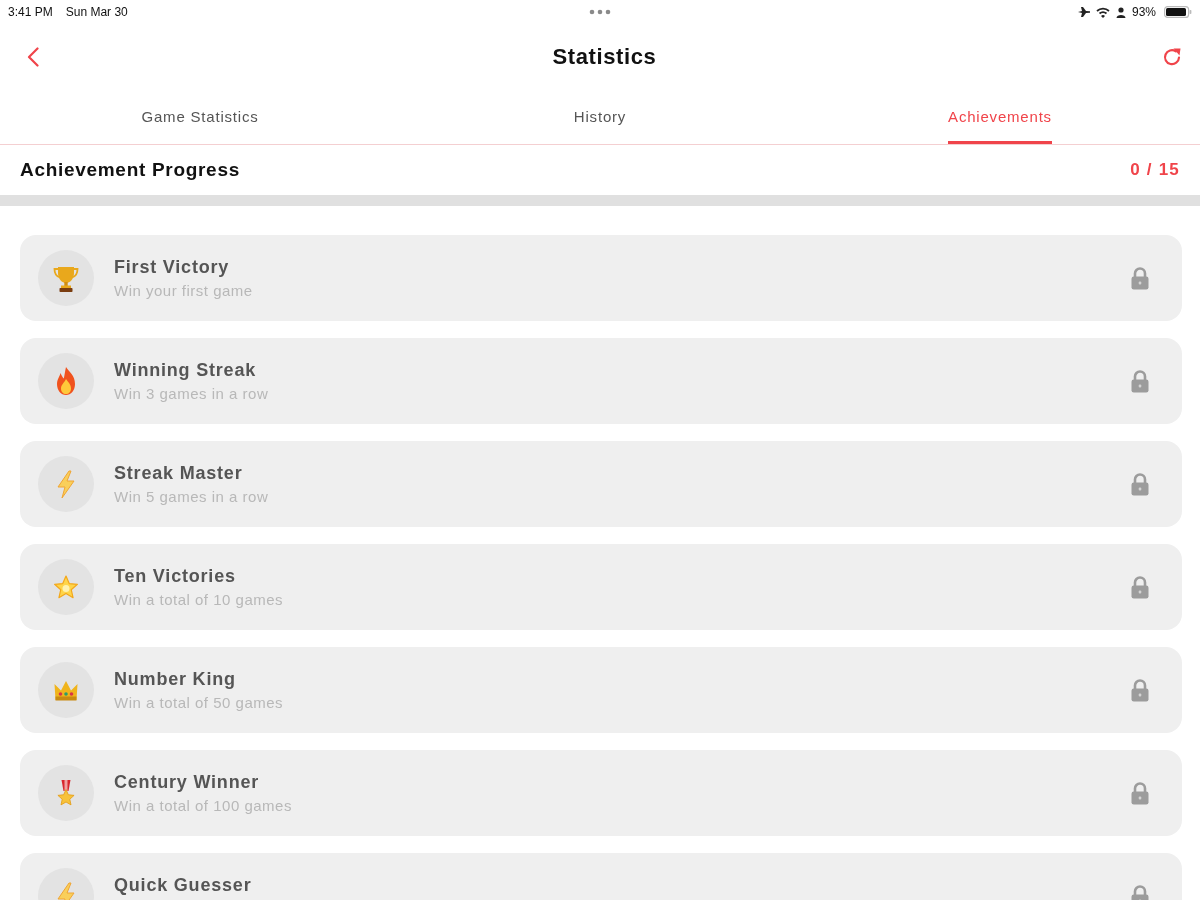 The height and width of the screenshot is (900, 1200). I want to click on tab: Game Statistics, so click(200, 117).